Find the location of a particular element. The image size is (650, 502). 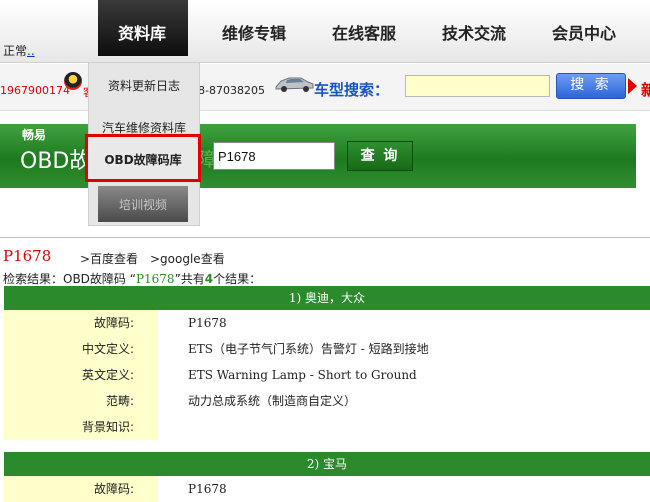

obd-code-input is located at coordinates (274, 156).